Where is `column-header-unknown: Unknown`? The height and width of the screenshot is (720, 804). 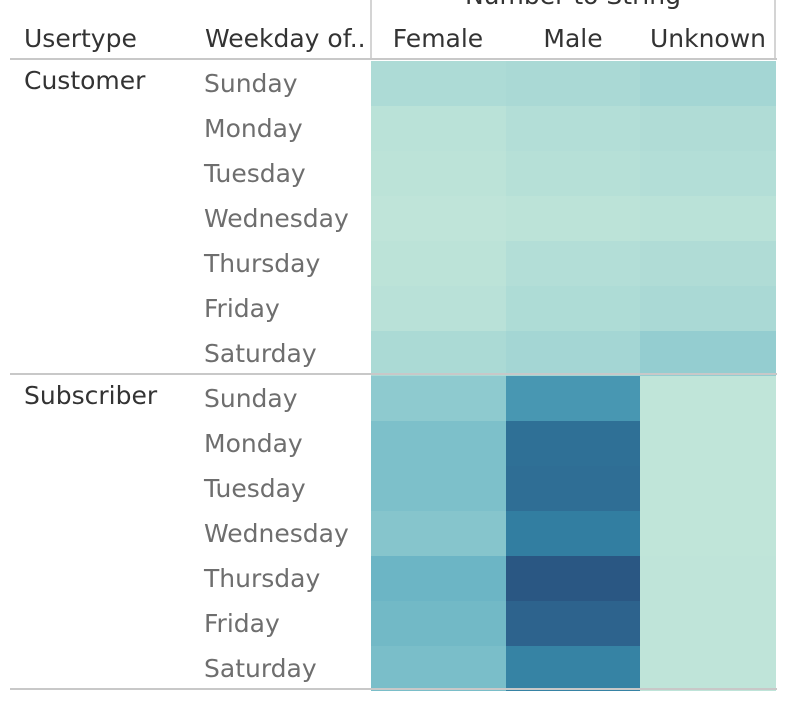 column-header-unknown: Unknown is located at coordinates (708, 38).